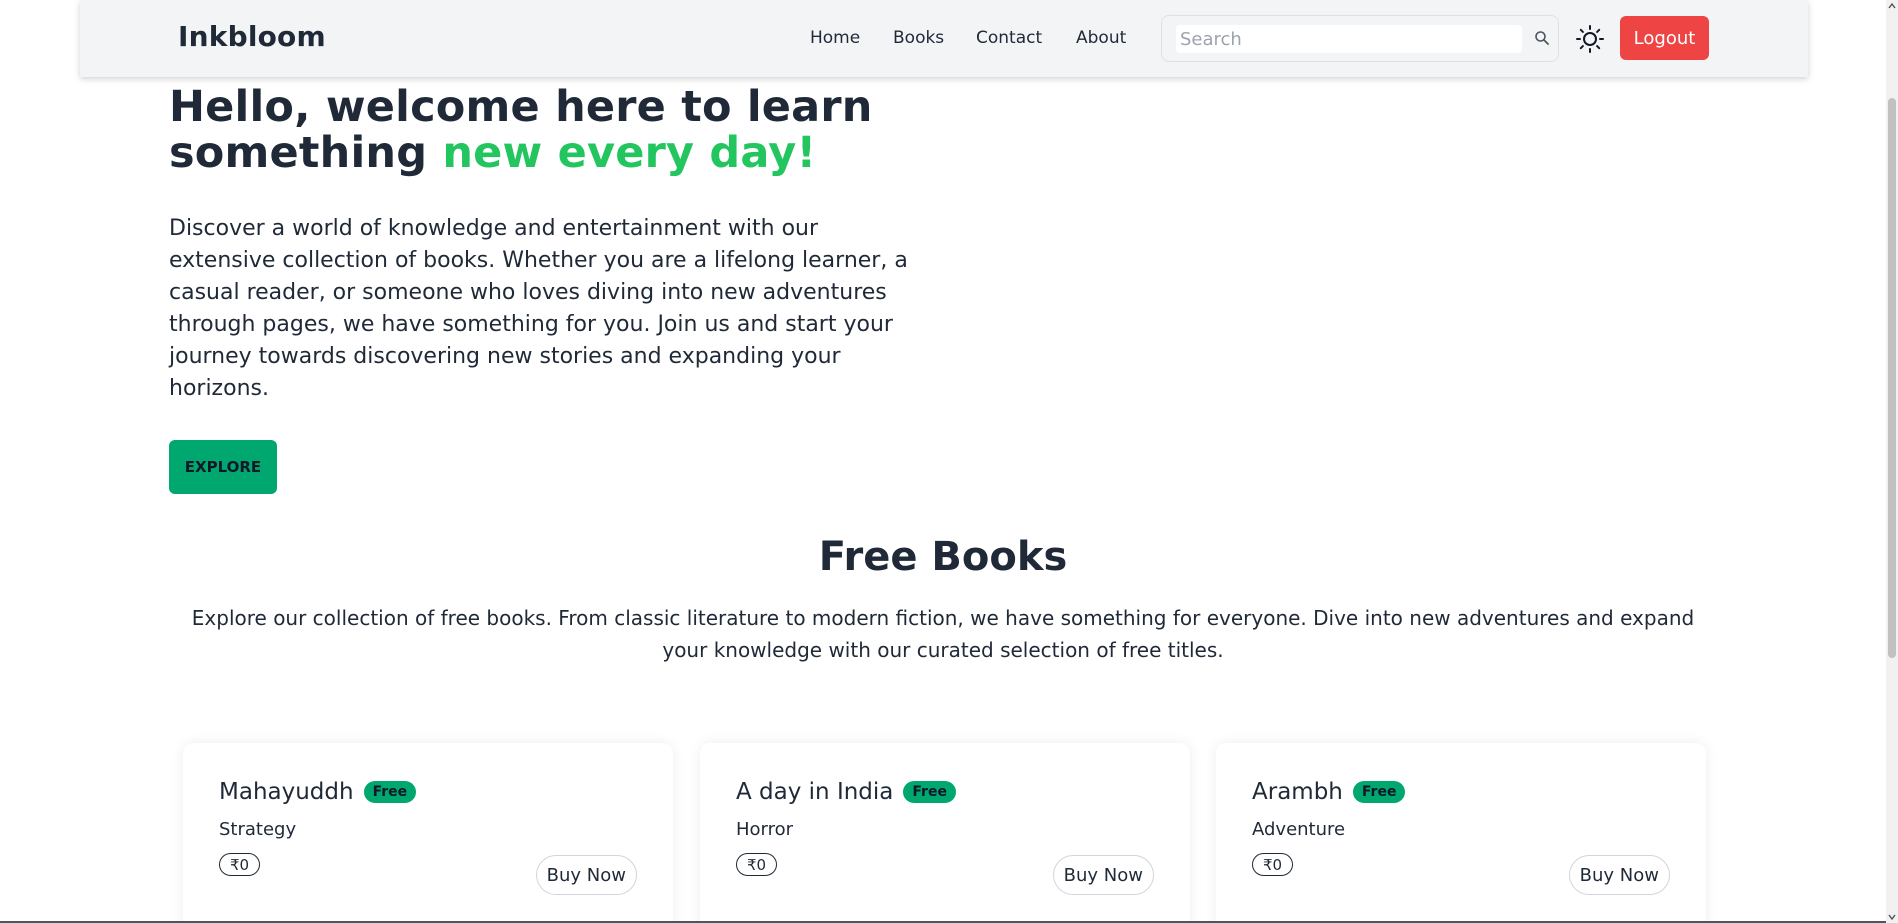 This screenshot has height=923, width=1898. Describe the element at coordinates (1664, 38) in the screenshot. I see `logout-button: Logout` at that location.